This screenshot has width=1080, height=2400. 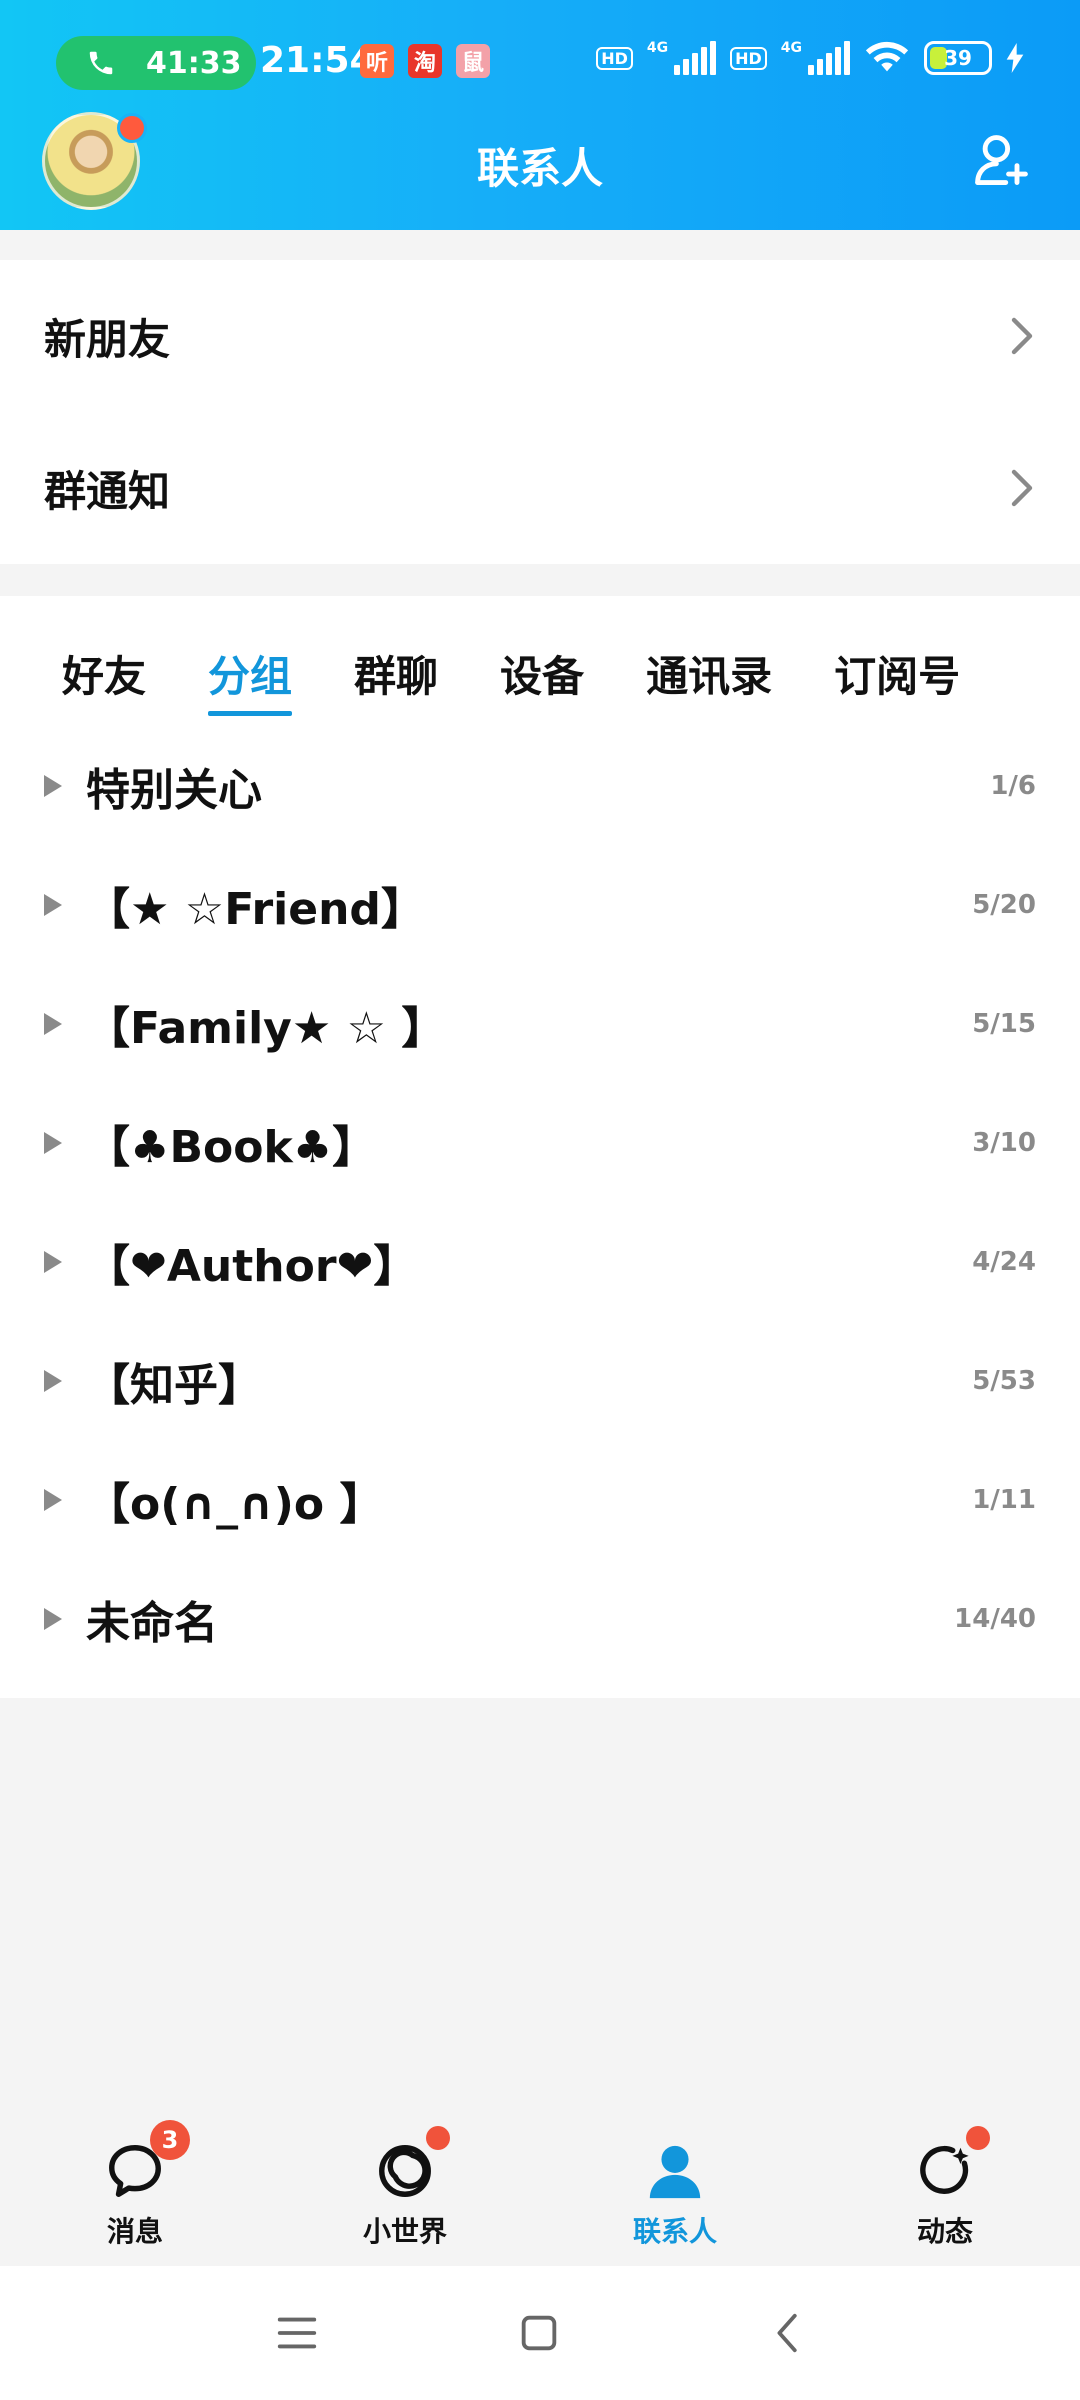 I want to click on menu-icon, so click(x=297, y=2333).